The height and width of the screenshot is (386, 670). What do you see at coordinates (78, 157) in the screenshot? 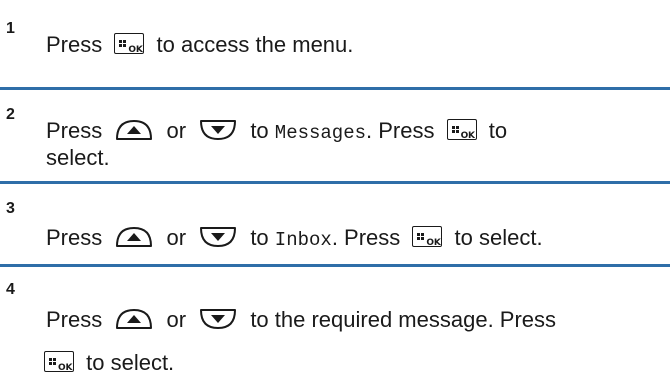
I see `step-2-line-2: select.` at bounding box center [78, 157].